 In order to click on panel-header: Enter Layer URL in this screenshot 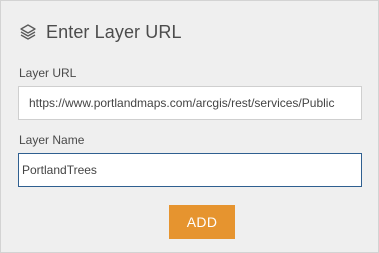, I will do `click(100, 32)`.